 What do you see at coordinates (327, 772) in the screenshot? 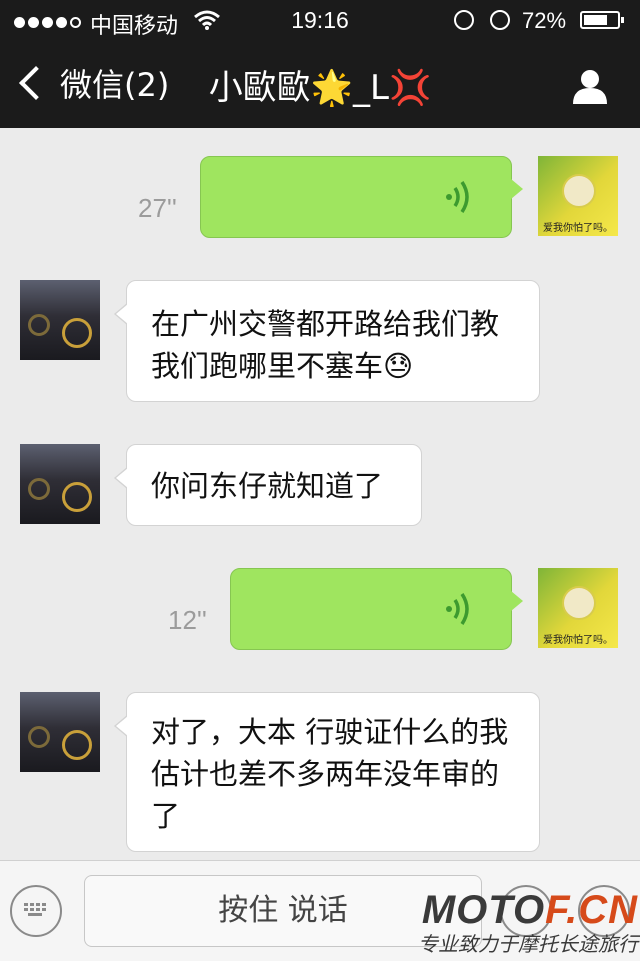
I see `text-bubble: 对了，大本 行驶证什么的我估计也差不多两年没年审的了` at bounding box center [327, 772].